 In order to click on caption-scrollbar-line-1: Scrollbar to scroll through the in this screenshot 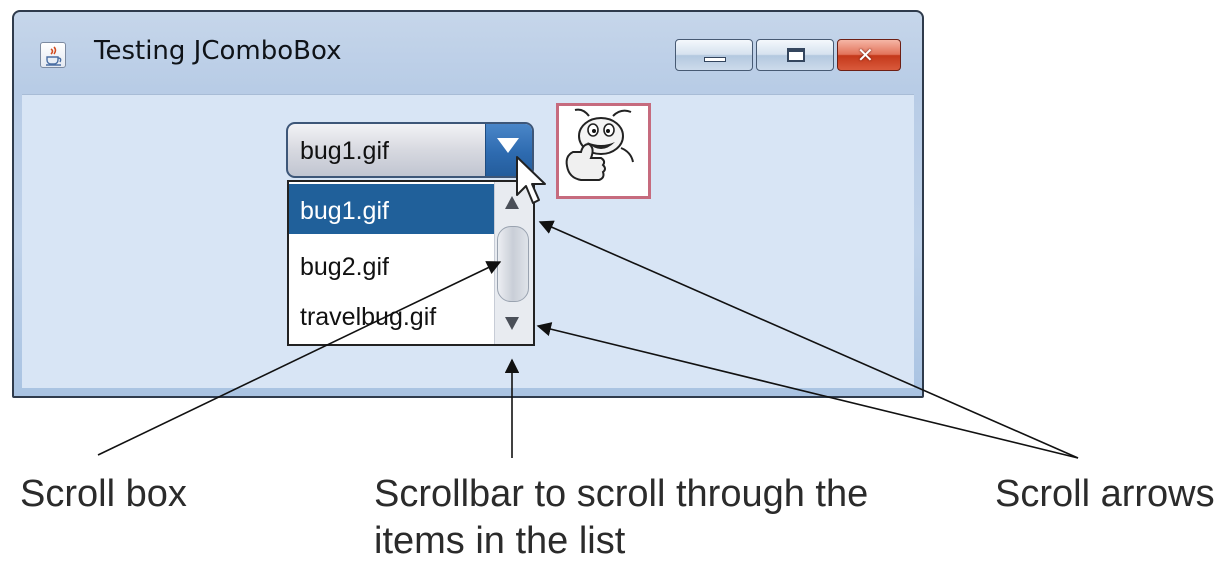, I will do `click(621, 494)`.